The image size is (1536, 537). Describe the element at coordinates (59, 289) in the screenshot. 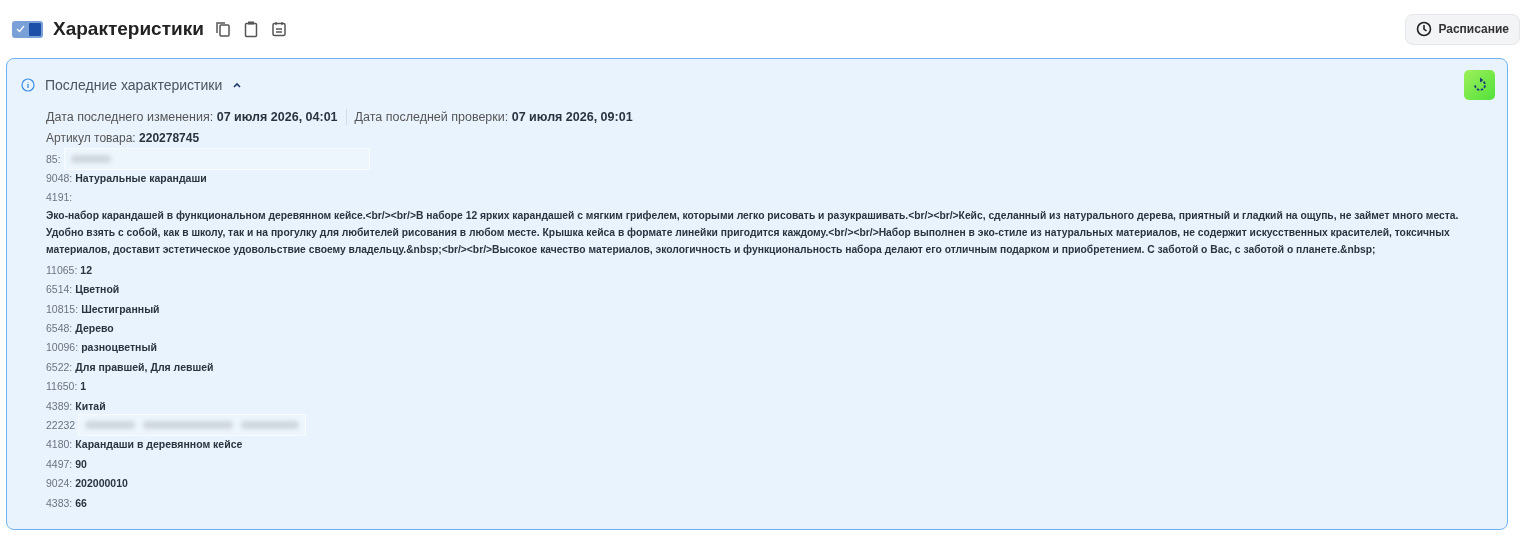

I see `field-label: 6514:` at that location.